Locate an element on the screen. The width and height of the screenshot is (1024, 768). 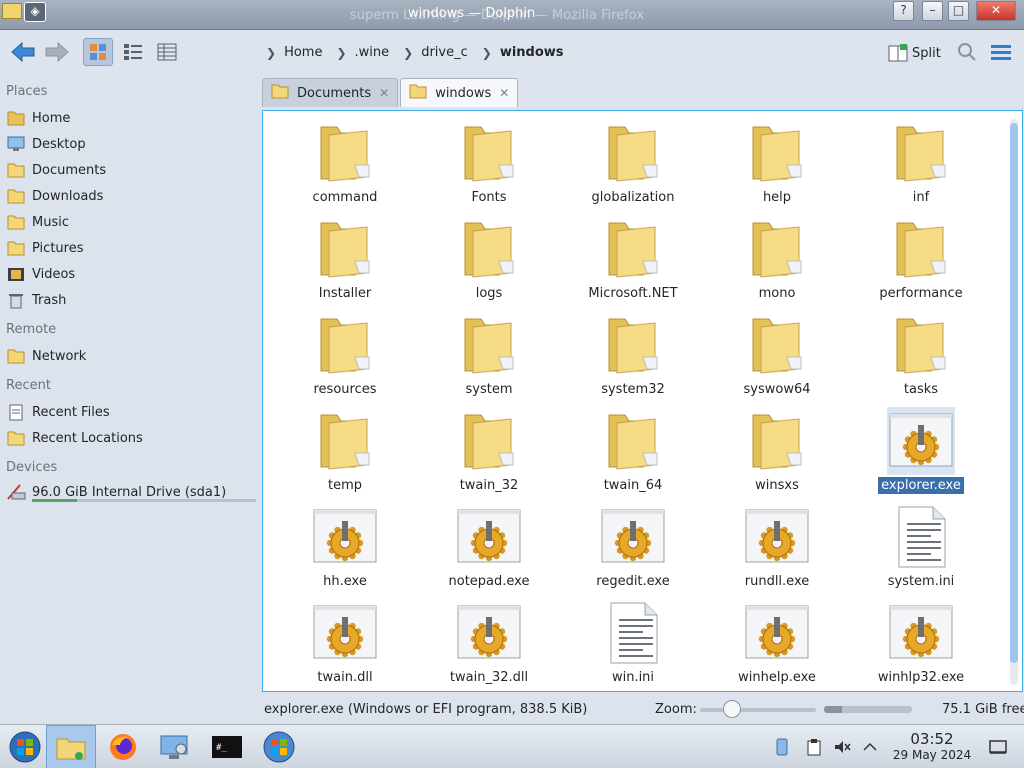
sidebar-item-downloads: Downloads is located at coordinates (131, 196).